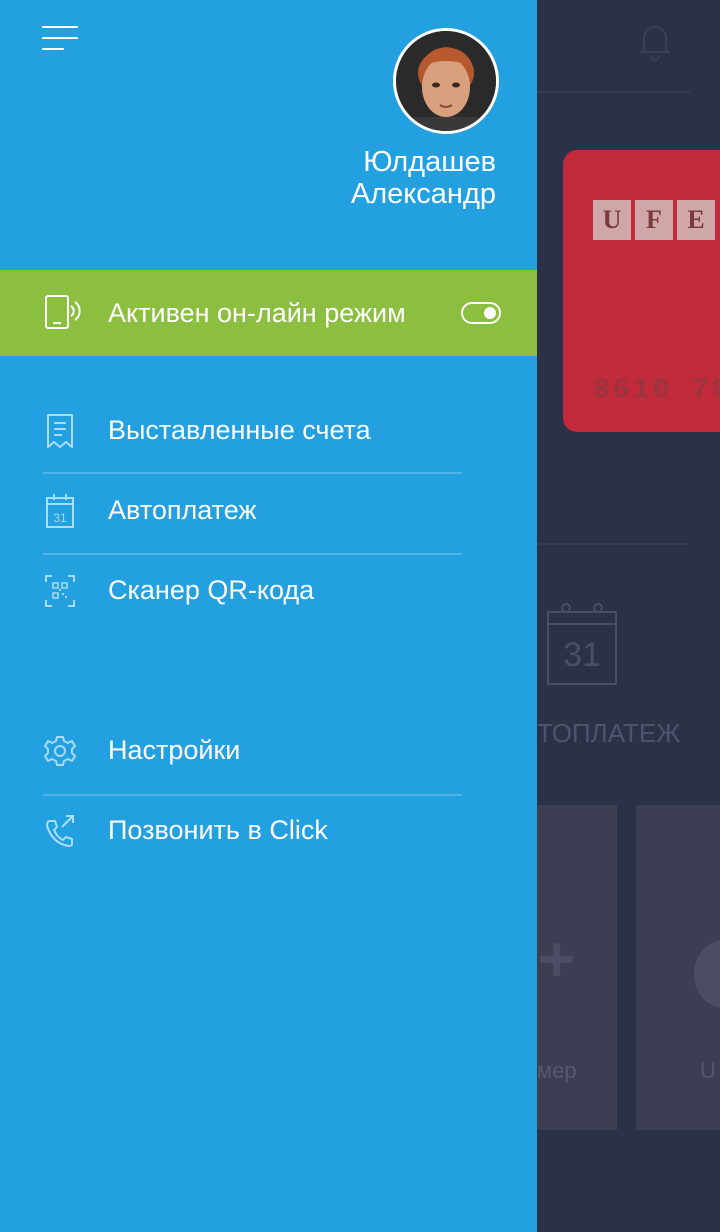 This screenshot has height=1232, width=720. Describe the element at coordinates (268, 753) in the screenshot. I see `menu-item-settings: Настройки` at that location.